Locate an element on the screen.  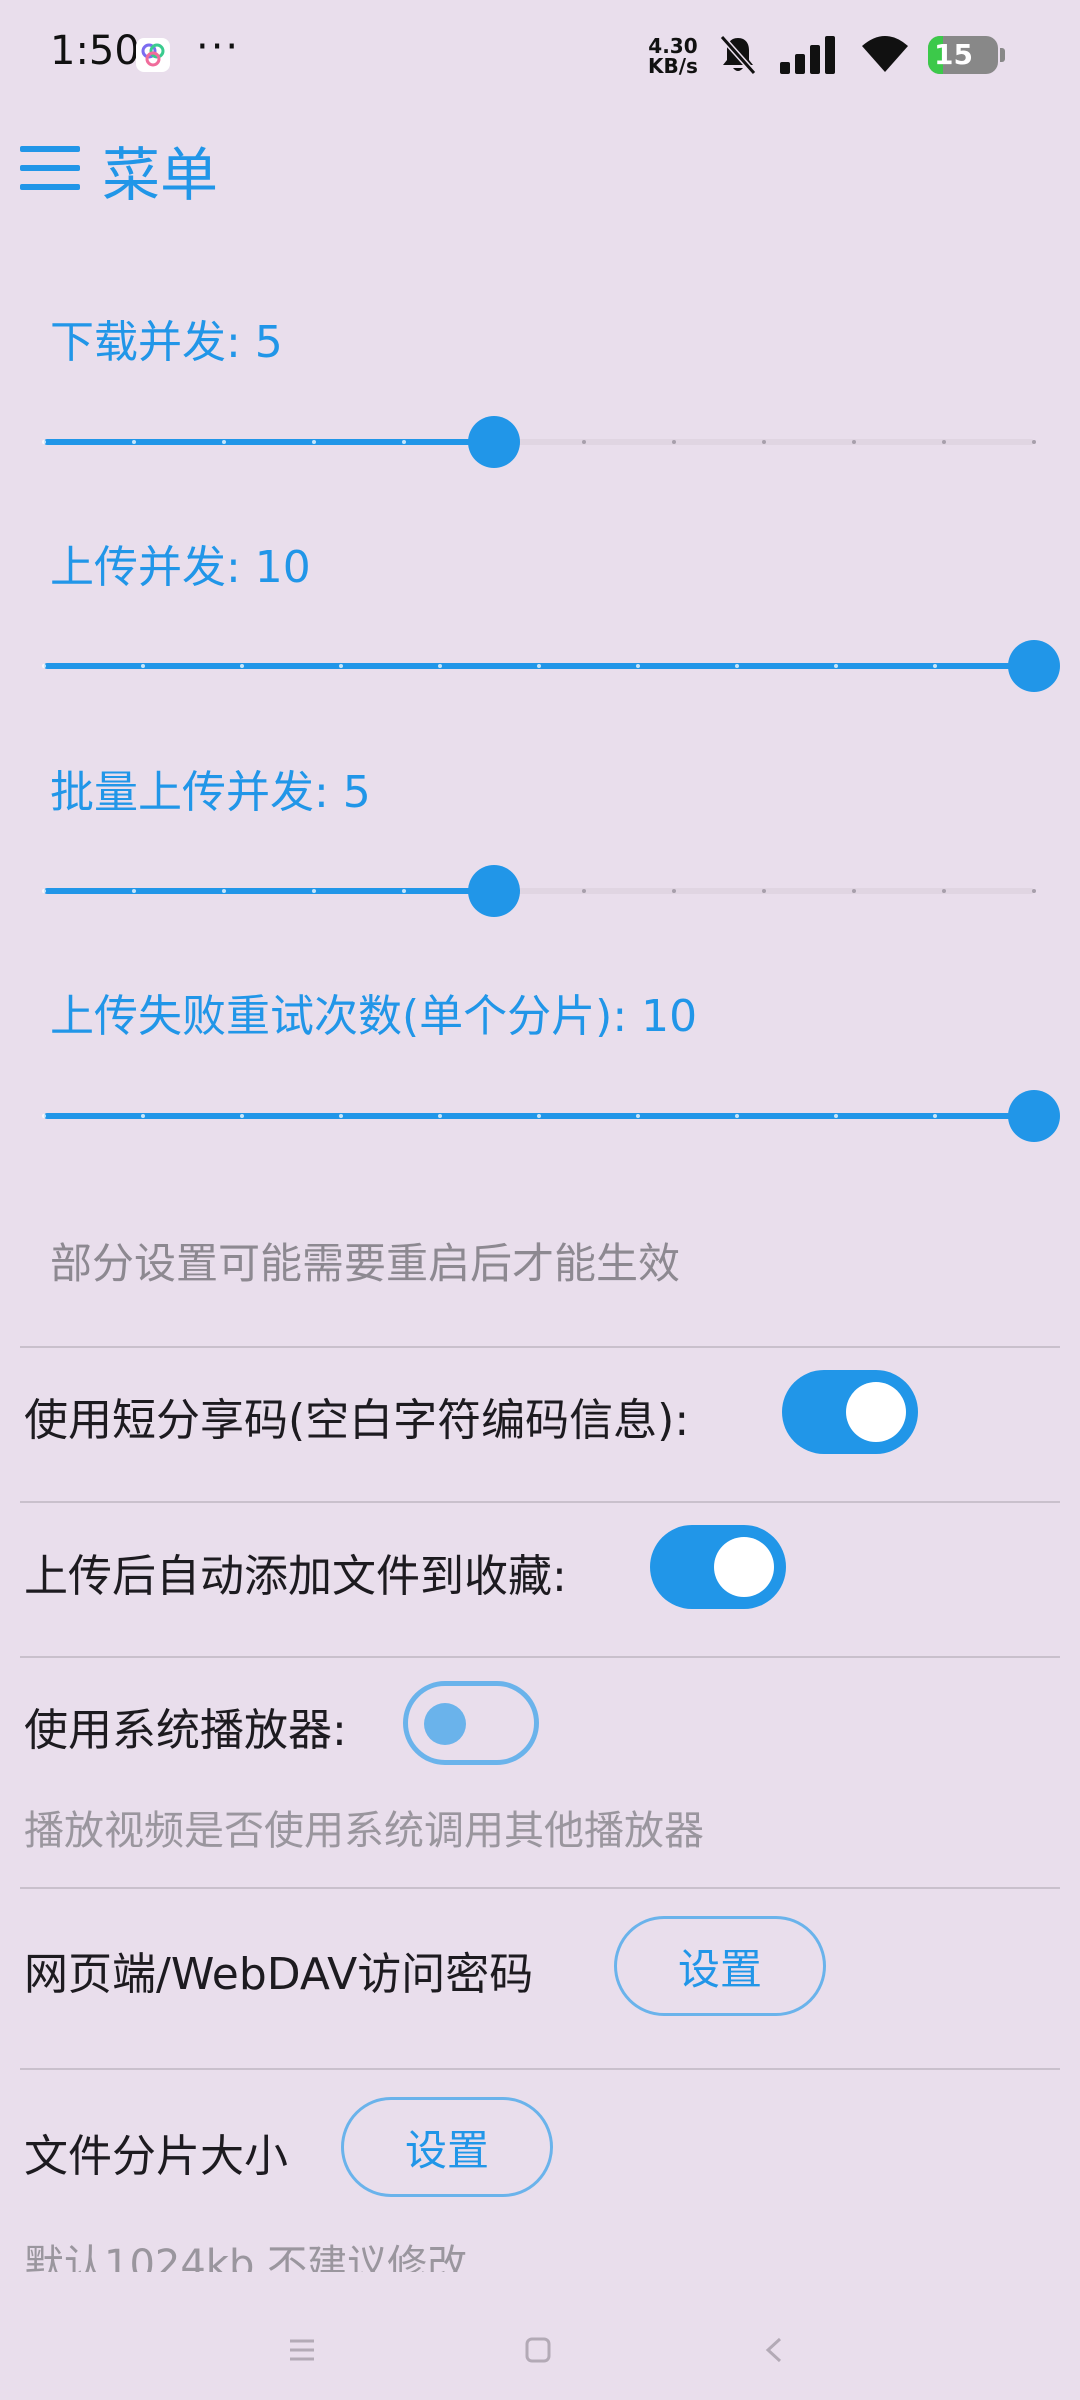
download-concurrency-label: 下载并发: 5 is located at coordinates (166, 342).